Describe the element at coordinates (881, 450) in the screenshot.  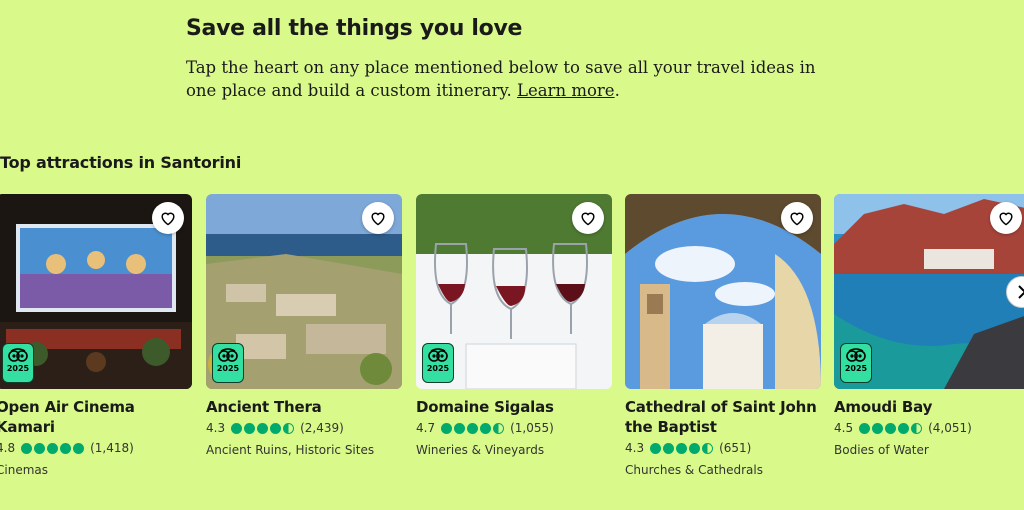
I see `attraction-category: Bodies of Water` at that location.